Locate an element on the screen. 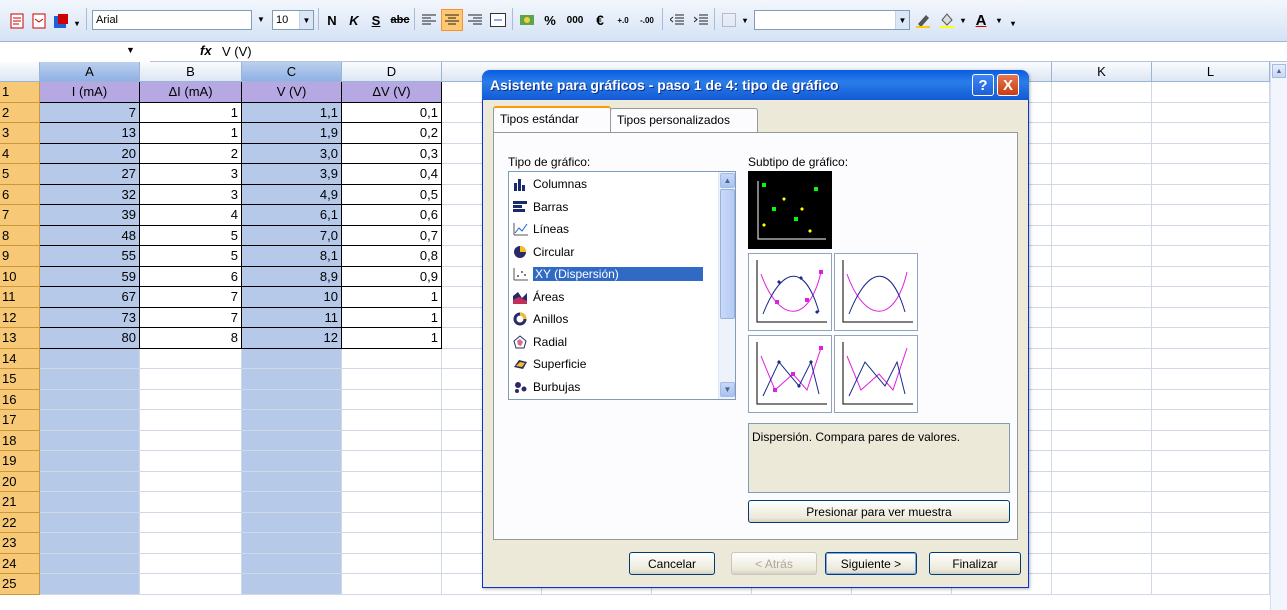 The image size is (1287, 610). tab-custom-types: Tipos personalizados is located at coordinates (684, 120).